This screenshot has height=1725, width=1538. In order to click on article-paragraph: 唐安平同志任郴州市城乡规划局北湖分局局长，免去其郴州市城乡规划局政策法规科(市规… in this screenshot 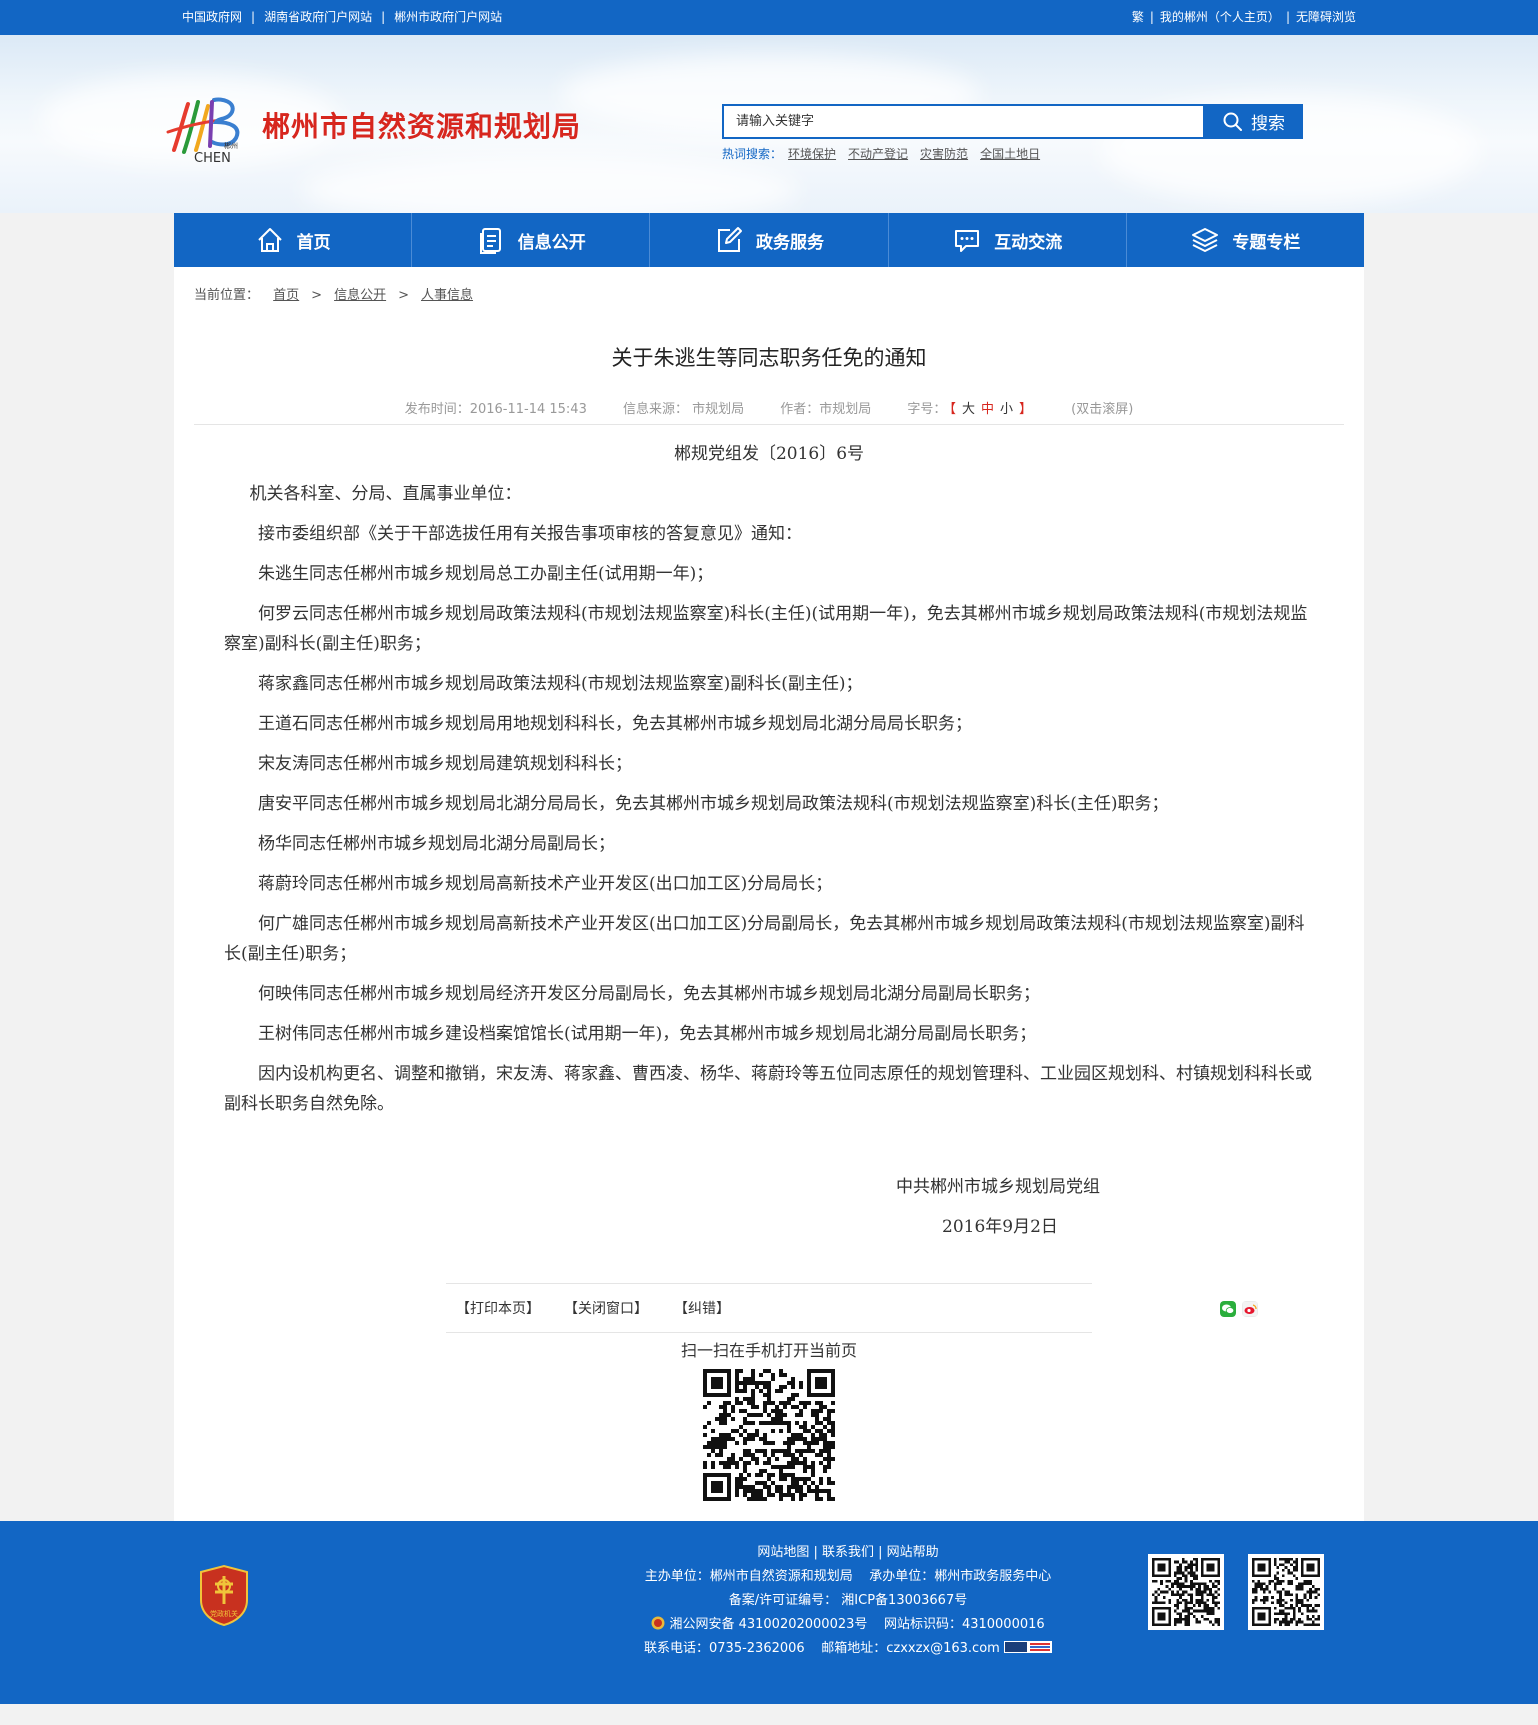, I will do `click(713, 804)`.